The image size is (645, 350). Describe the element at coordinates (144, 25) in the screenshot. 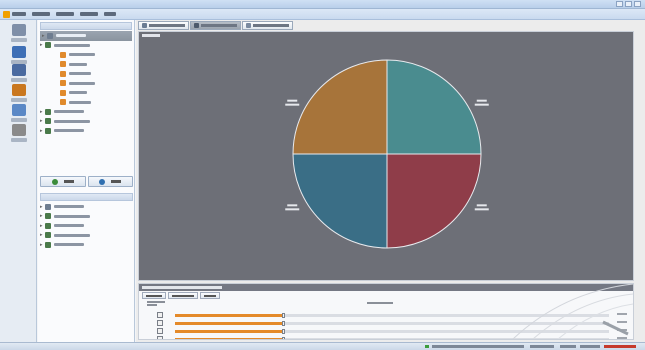

I see `tab-icon` at that location.